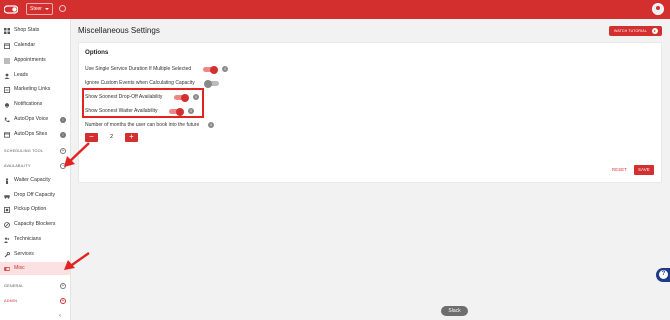 The image size is (670, 320). I want to click on sidebar-item-appointments: Appointments, so click(35, 60).